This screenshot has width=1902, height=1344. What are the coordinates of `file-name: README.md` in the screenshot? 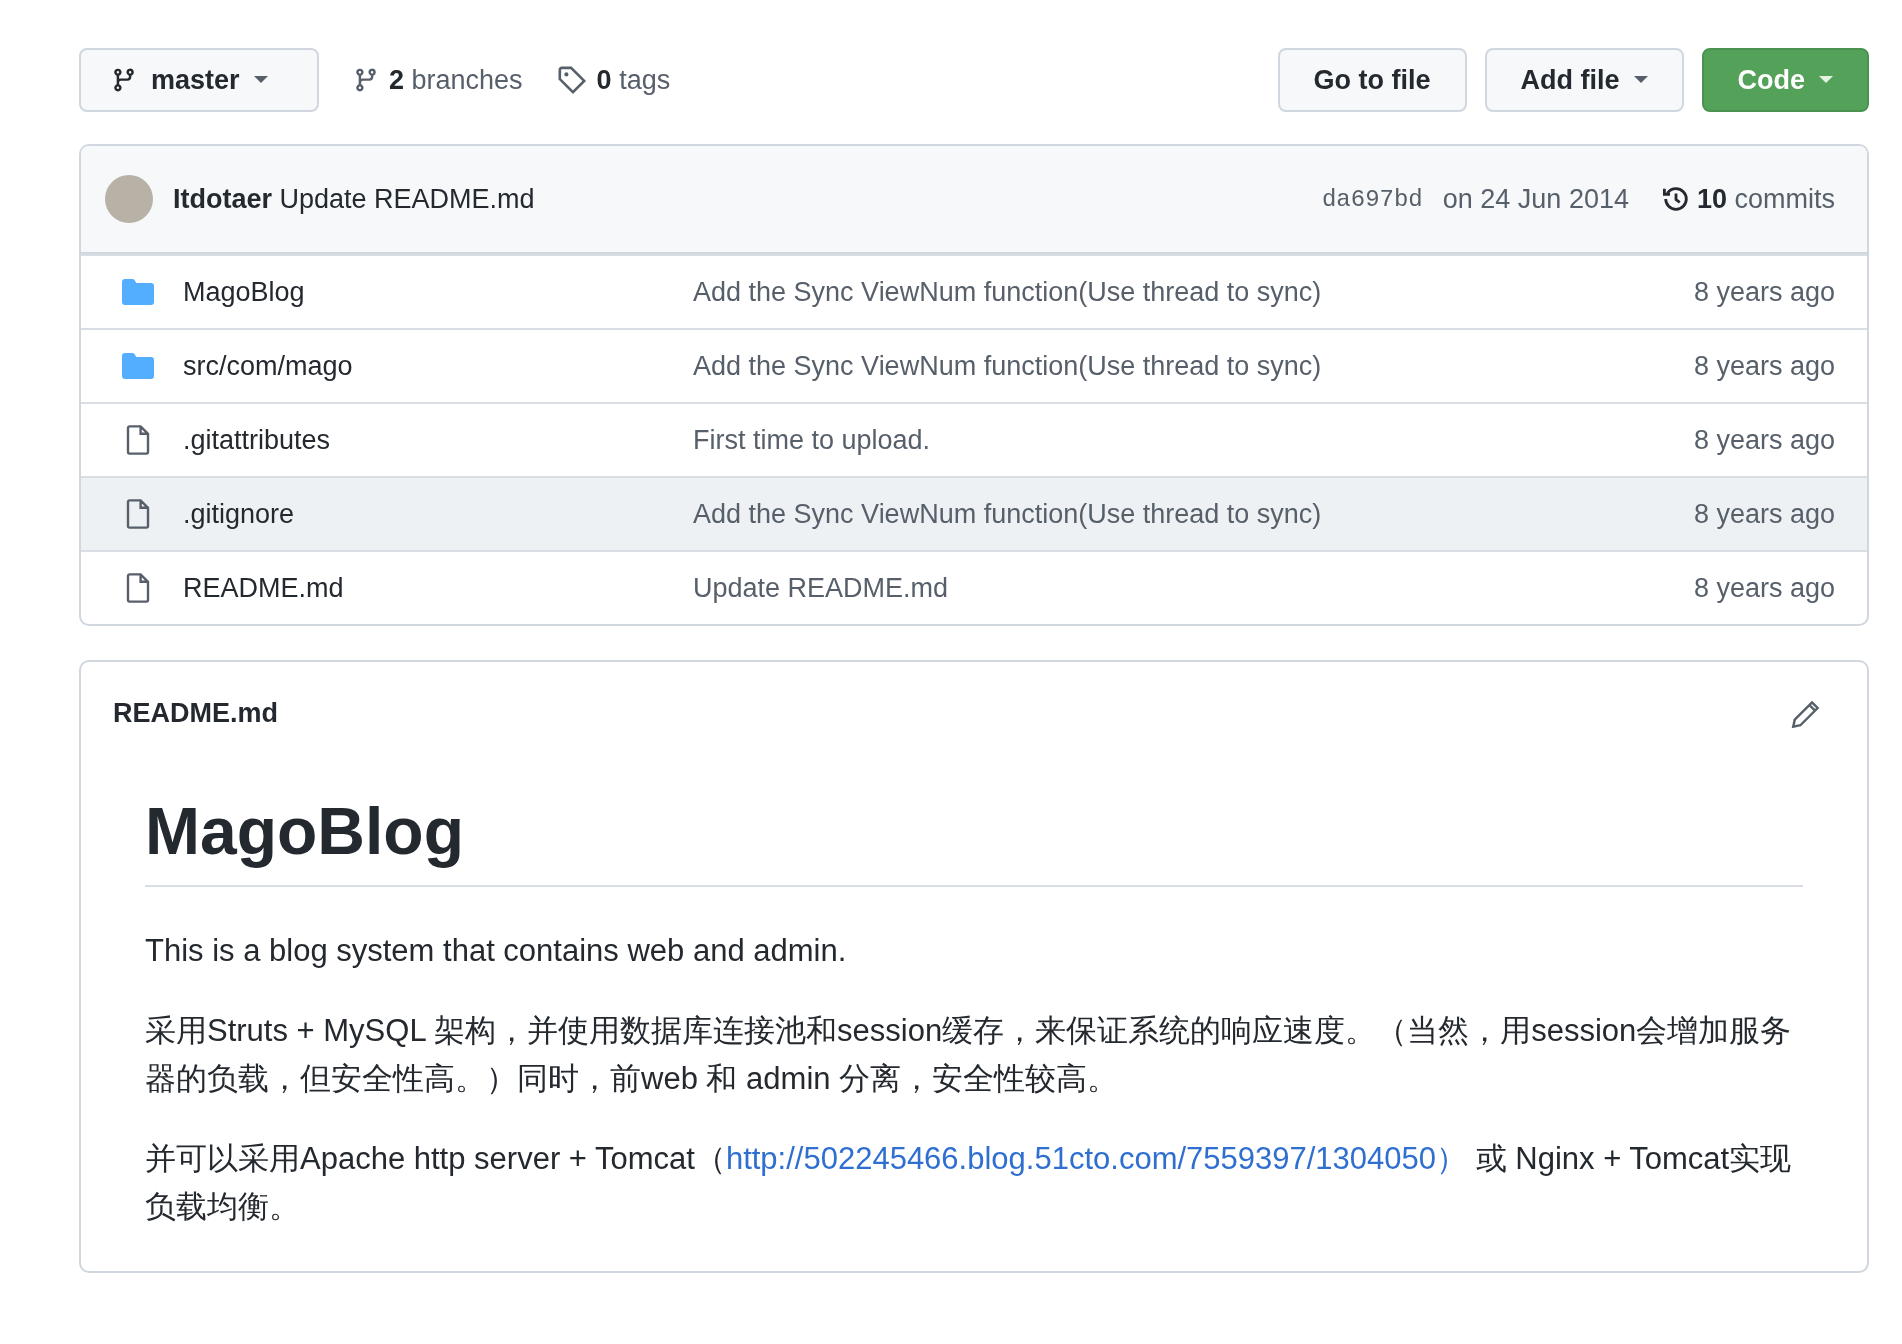 It's located at (428, 588).